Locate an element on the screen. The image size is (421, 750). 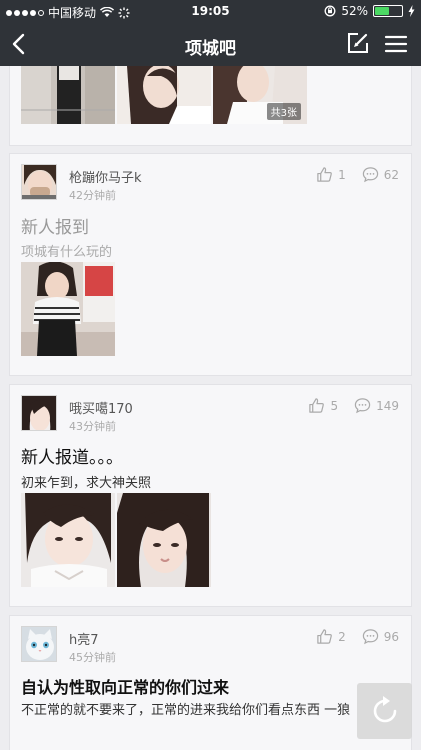
like-count: 2 is located at coordinates (342, 636).